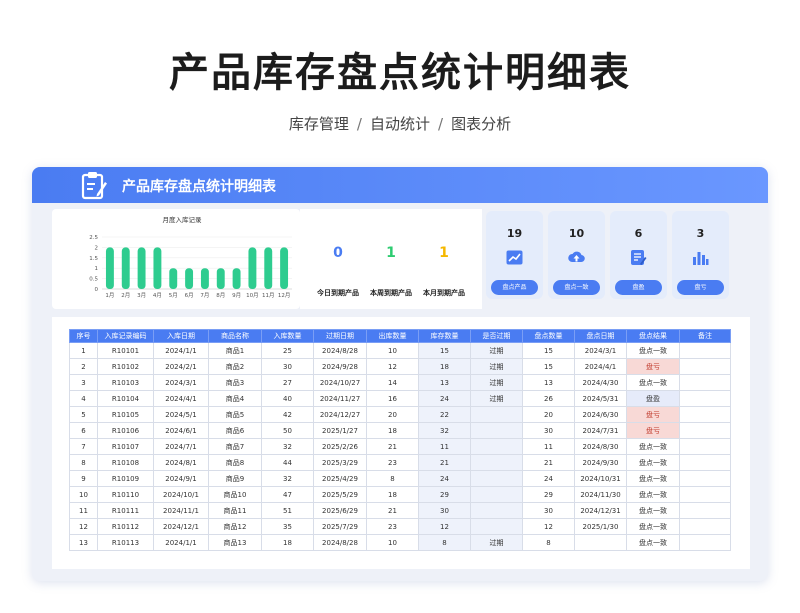  I want to click on dashboard-title: 产品库存盘点统计明细表, so click(199, 187).